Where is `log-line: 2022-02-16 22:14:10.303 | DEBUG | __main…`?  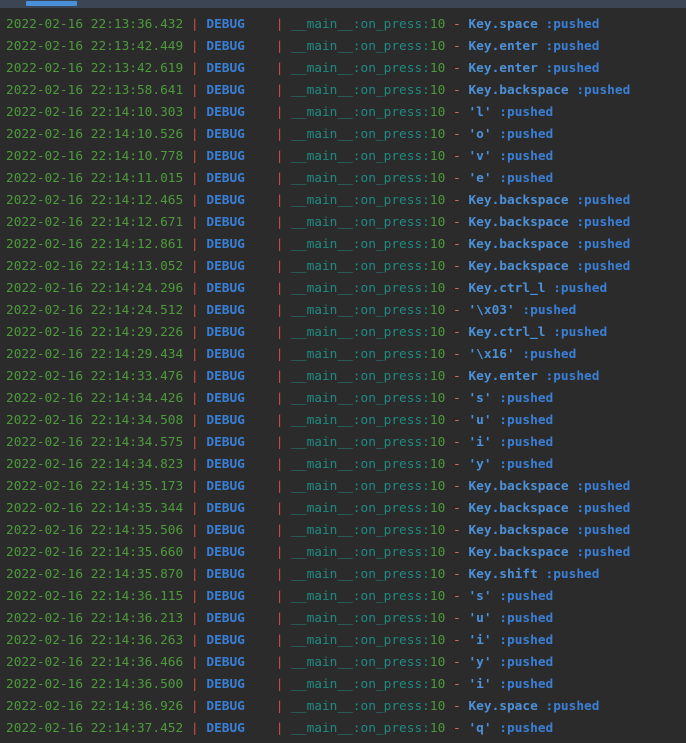 log-line: 2022-02-16 22:14:10.303 | DEBUG | __main… is located at coordinates (346, 113).